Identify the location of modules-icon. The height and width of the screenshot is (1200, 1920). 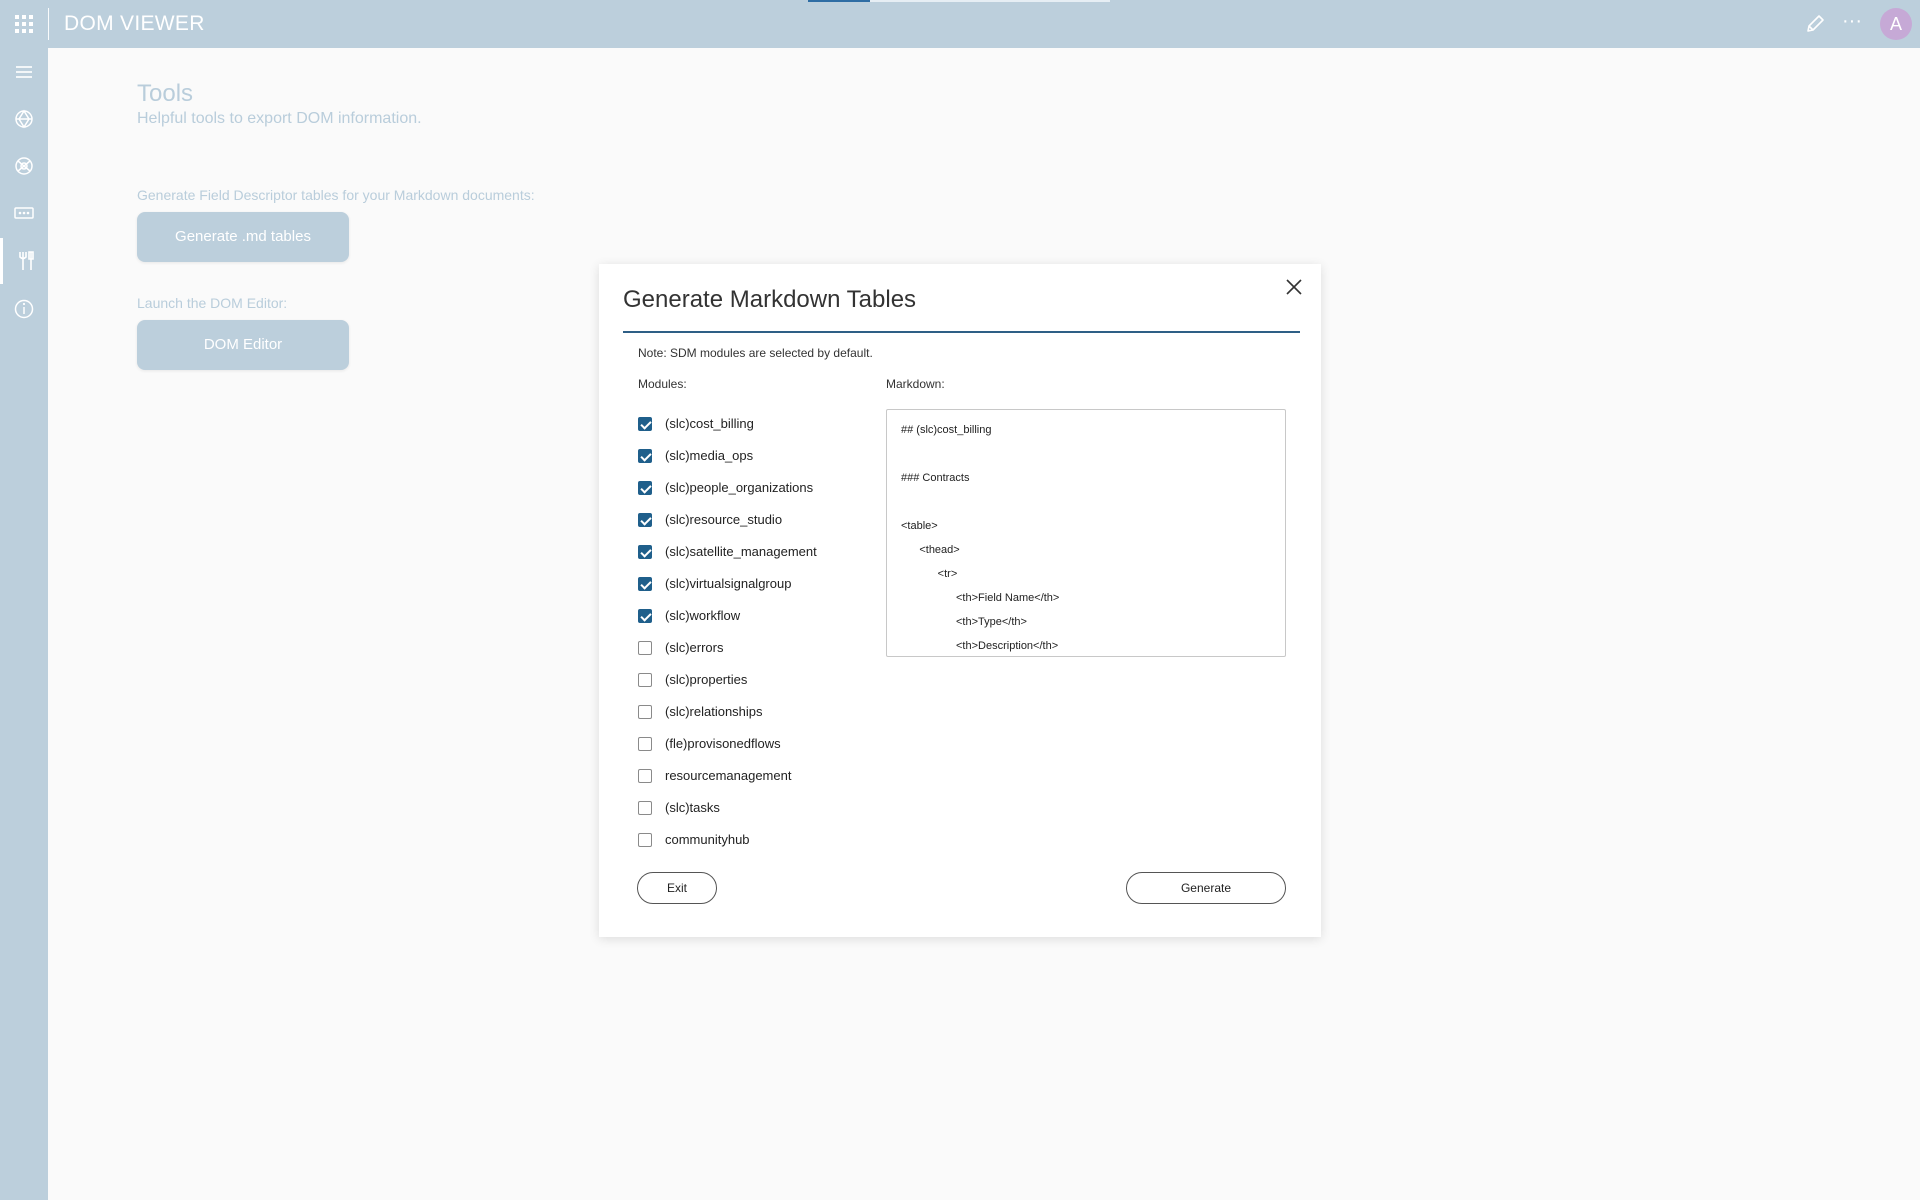
(24, 119).